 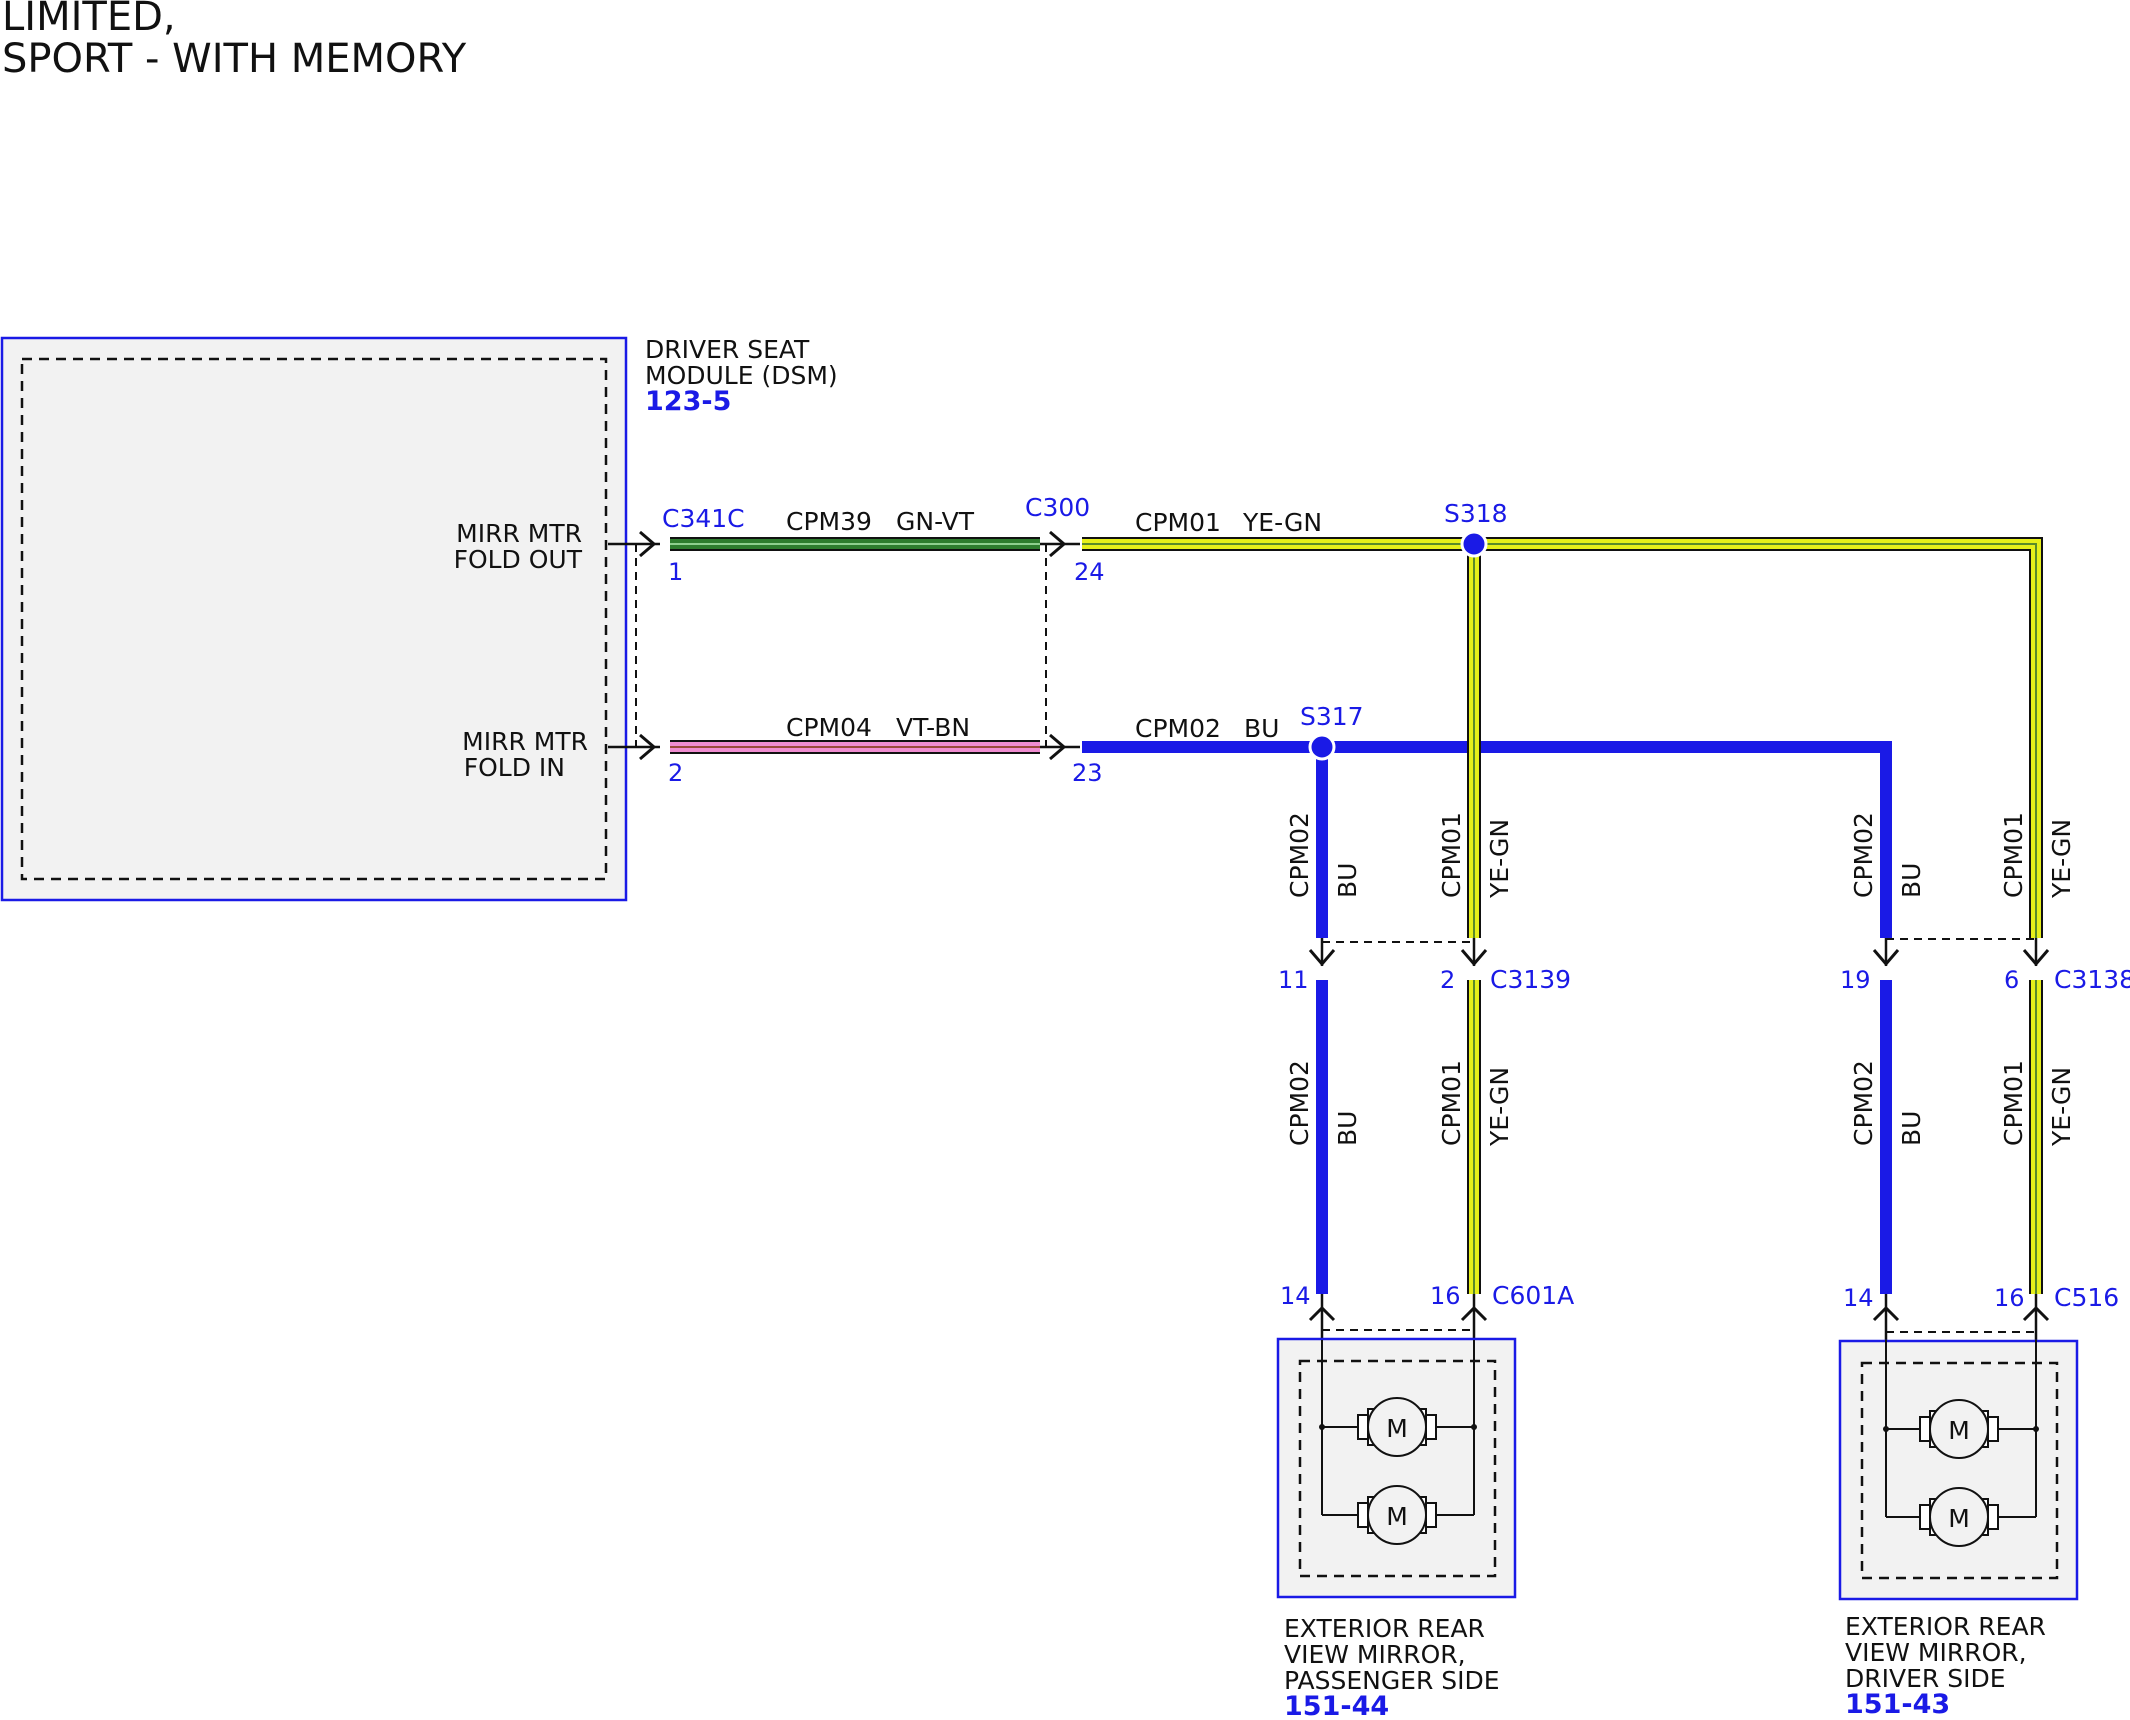 What do you see at coordinates (1858, 1298) in the screenshot?
I see `c516-pin-14: 14` at bounding box center [1858, 1298].